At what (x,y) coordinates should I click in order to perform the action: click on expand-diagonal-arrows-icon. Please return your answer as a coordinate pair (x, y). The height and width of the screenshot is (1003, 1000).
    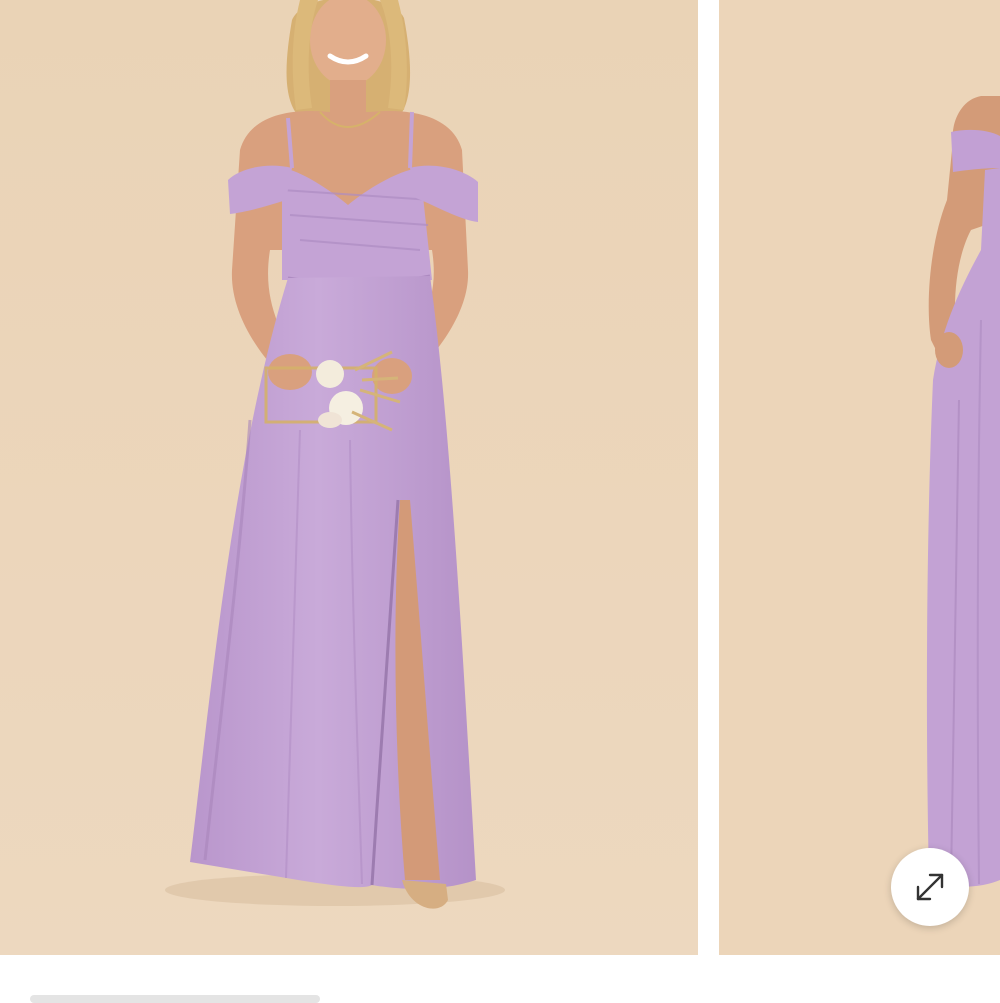
    Looking at the image, I should click on (930, 887).